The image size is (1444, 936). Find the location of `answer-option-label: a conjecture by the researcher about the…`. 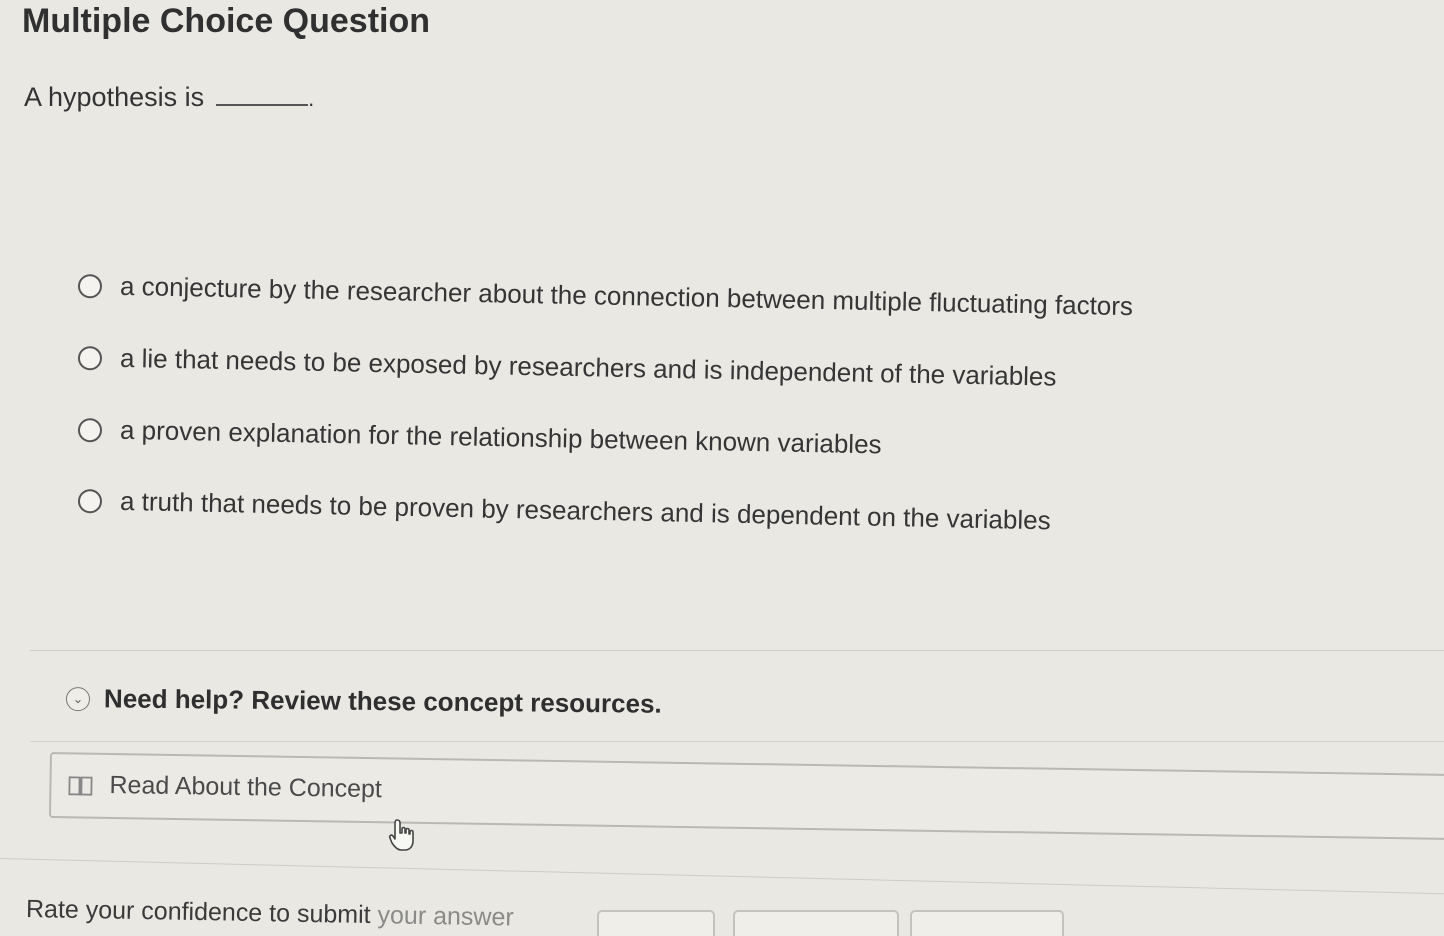

answer-option-label: a conjecture by the researcher about the… is located at coordinates (626, 296).